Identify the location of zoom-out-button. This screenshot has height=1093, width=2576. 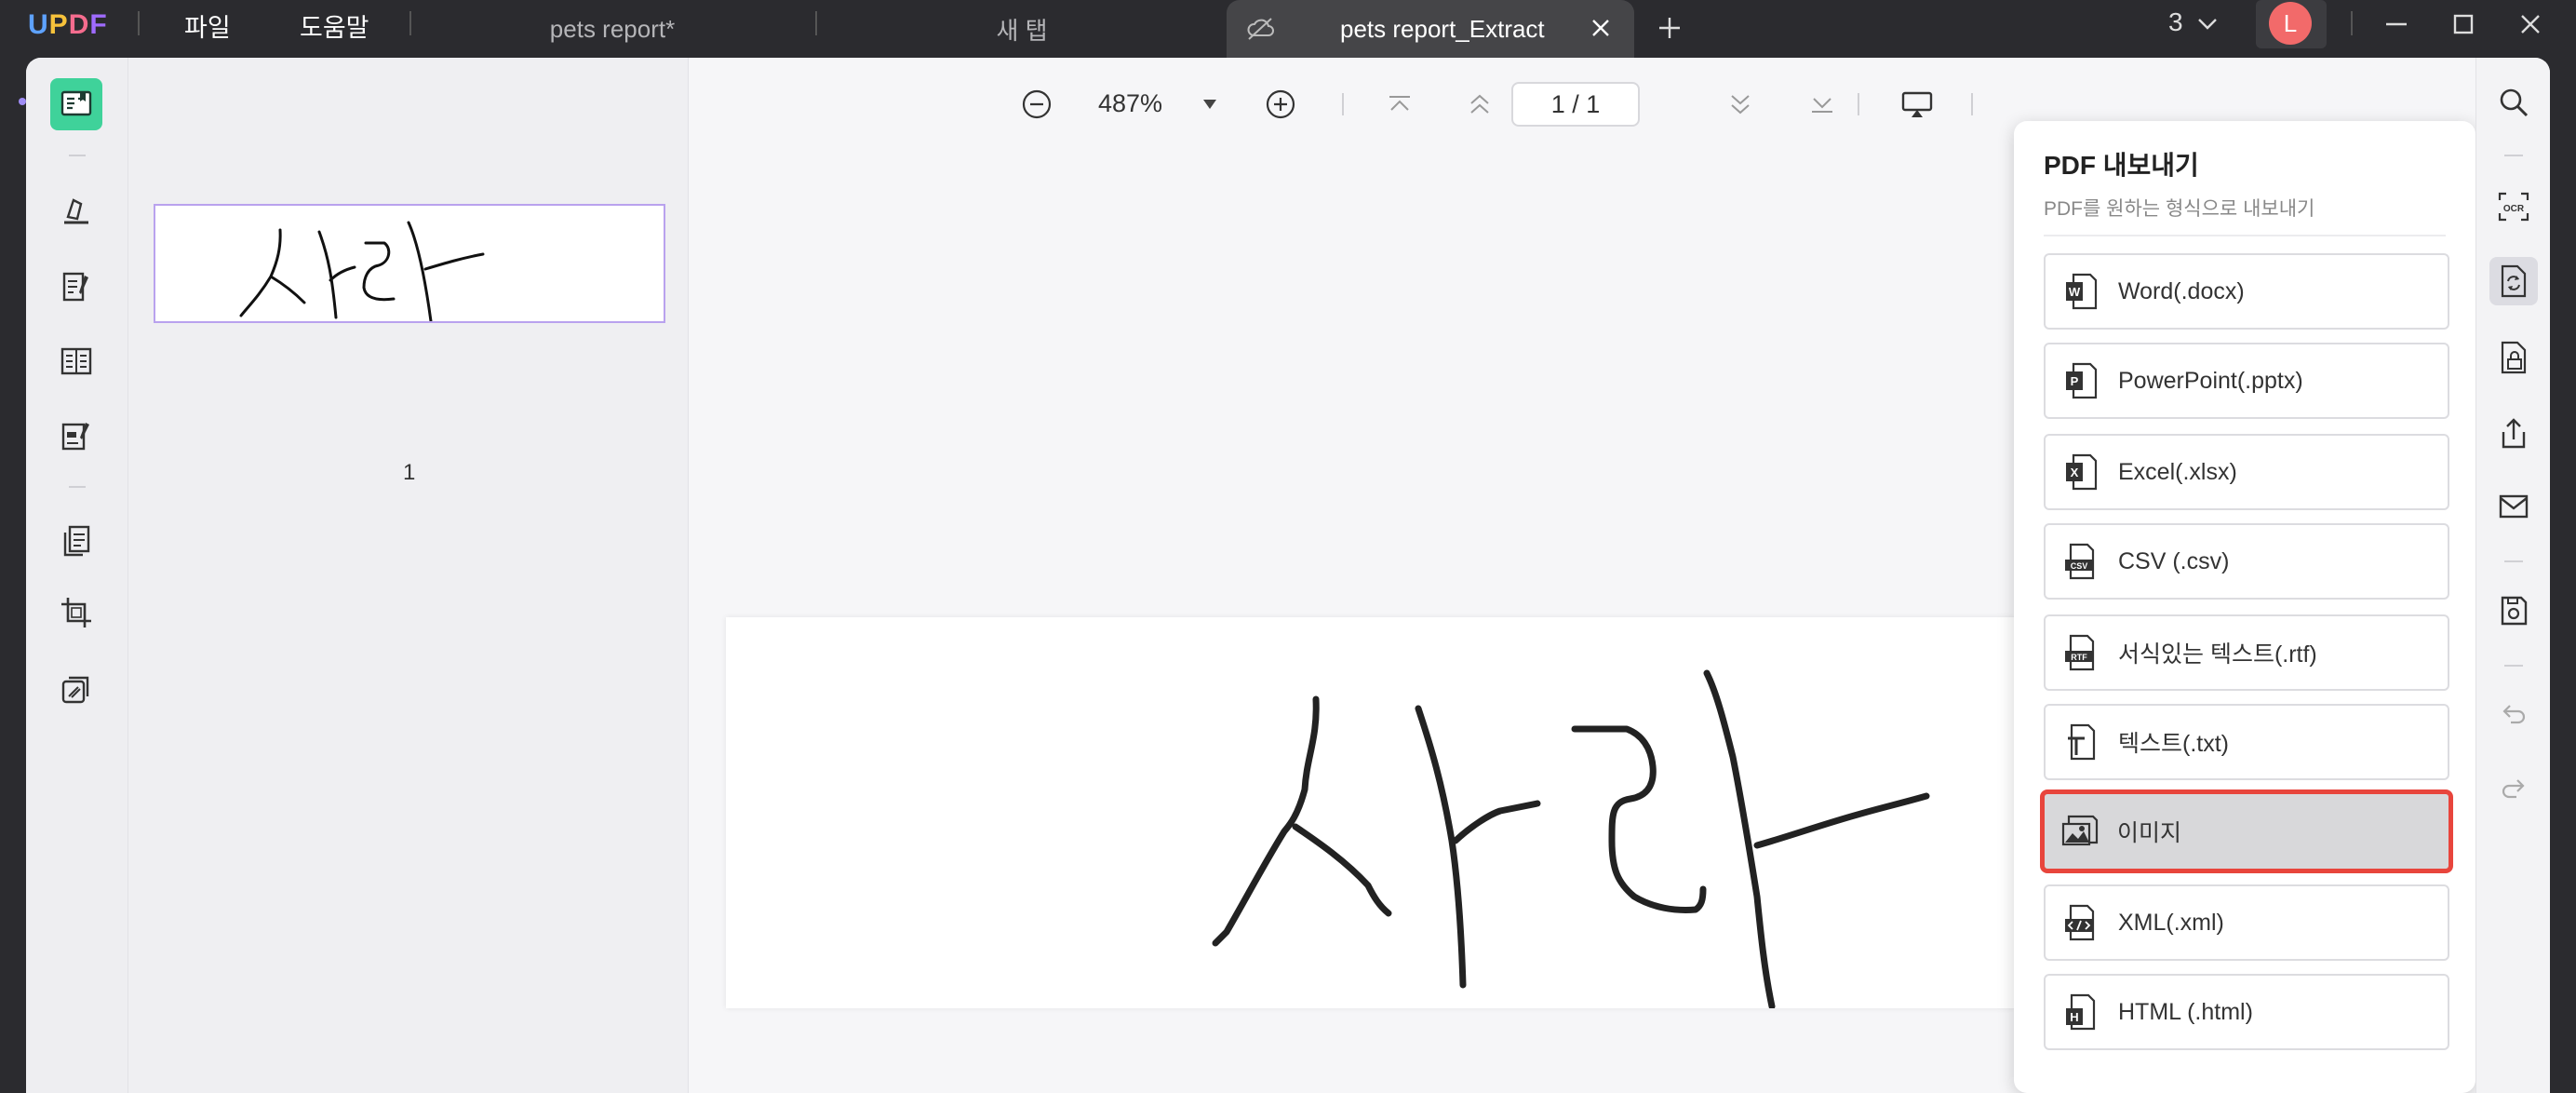
(1036, 104).